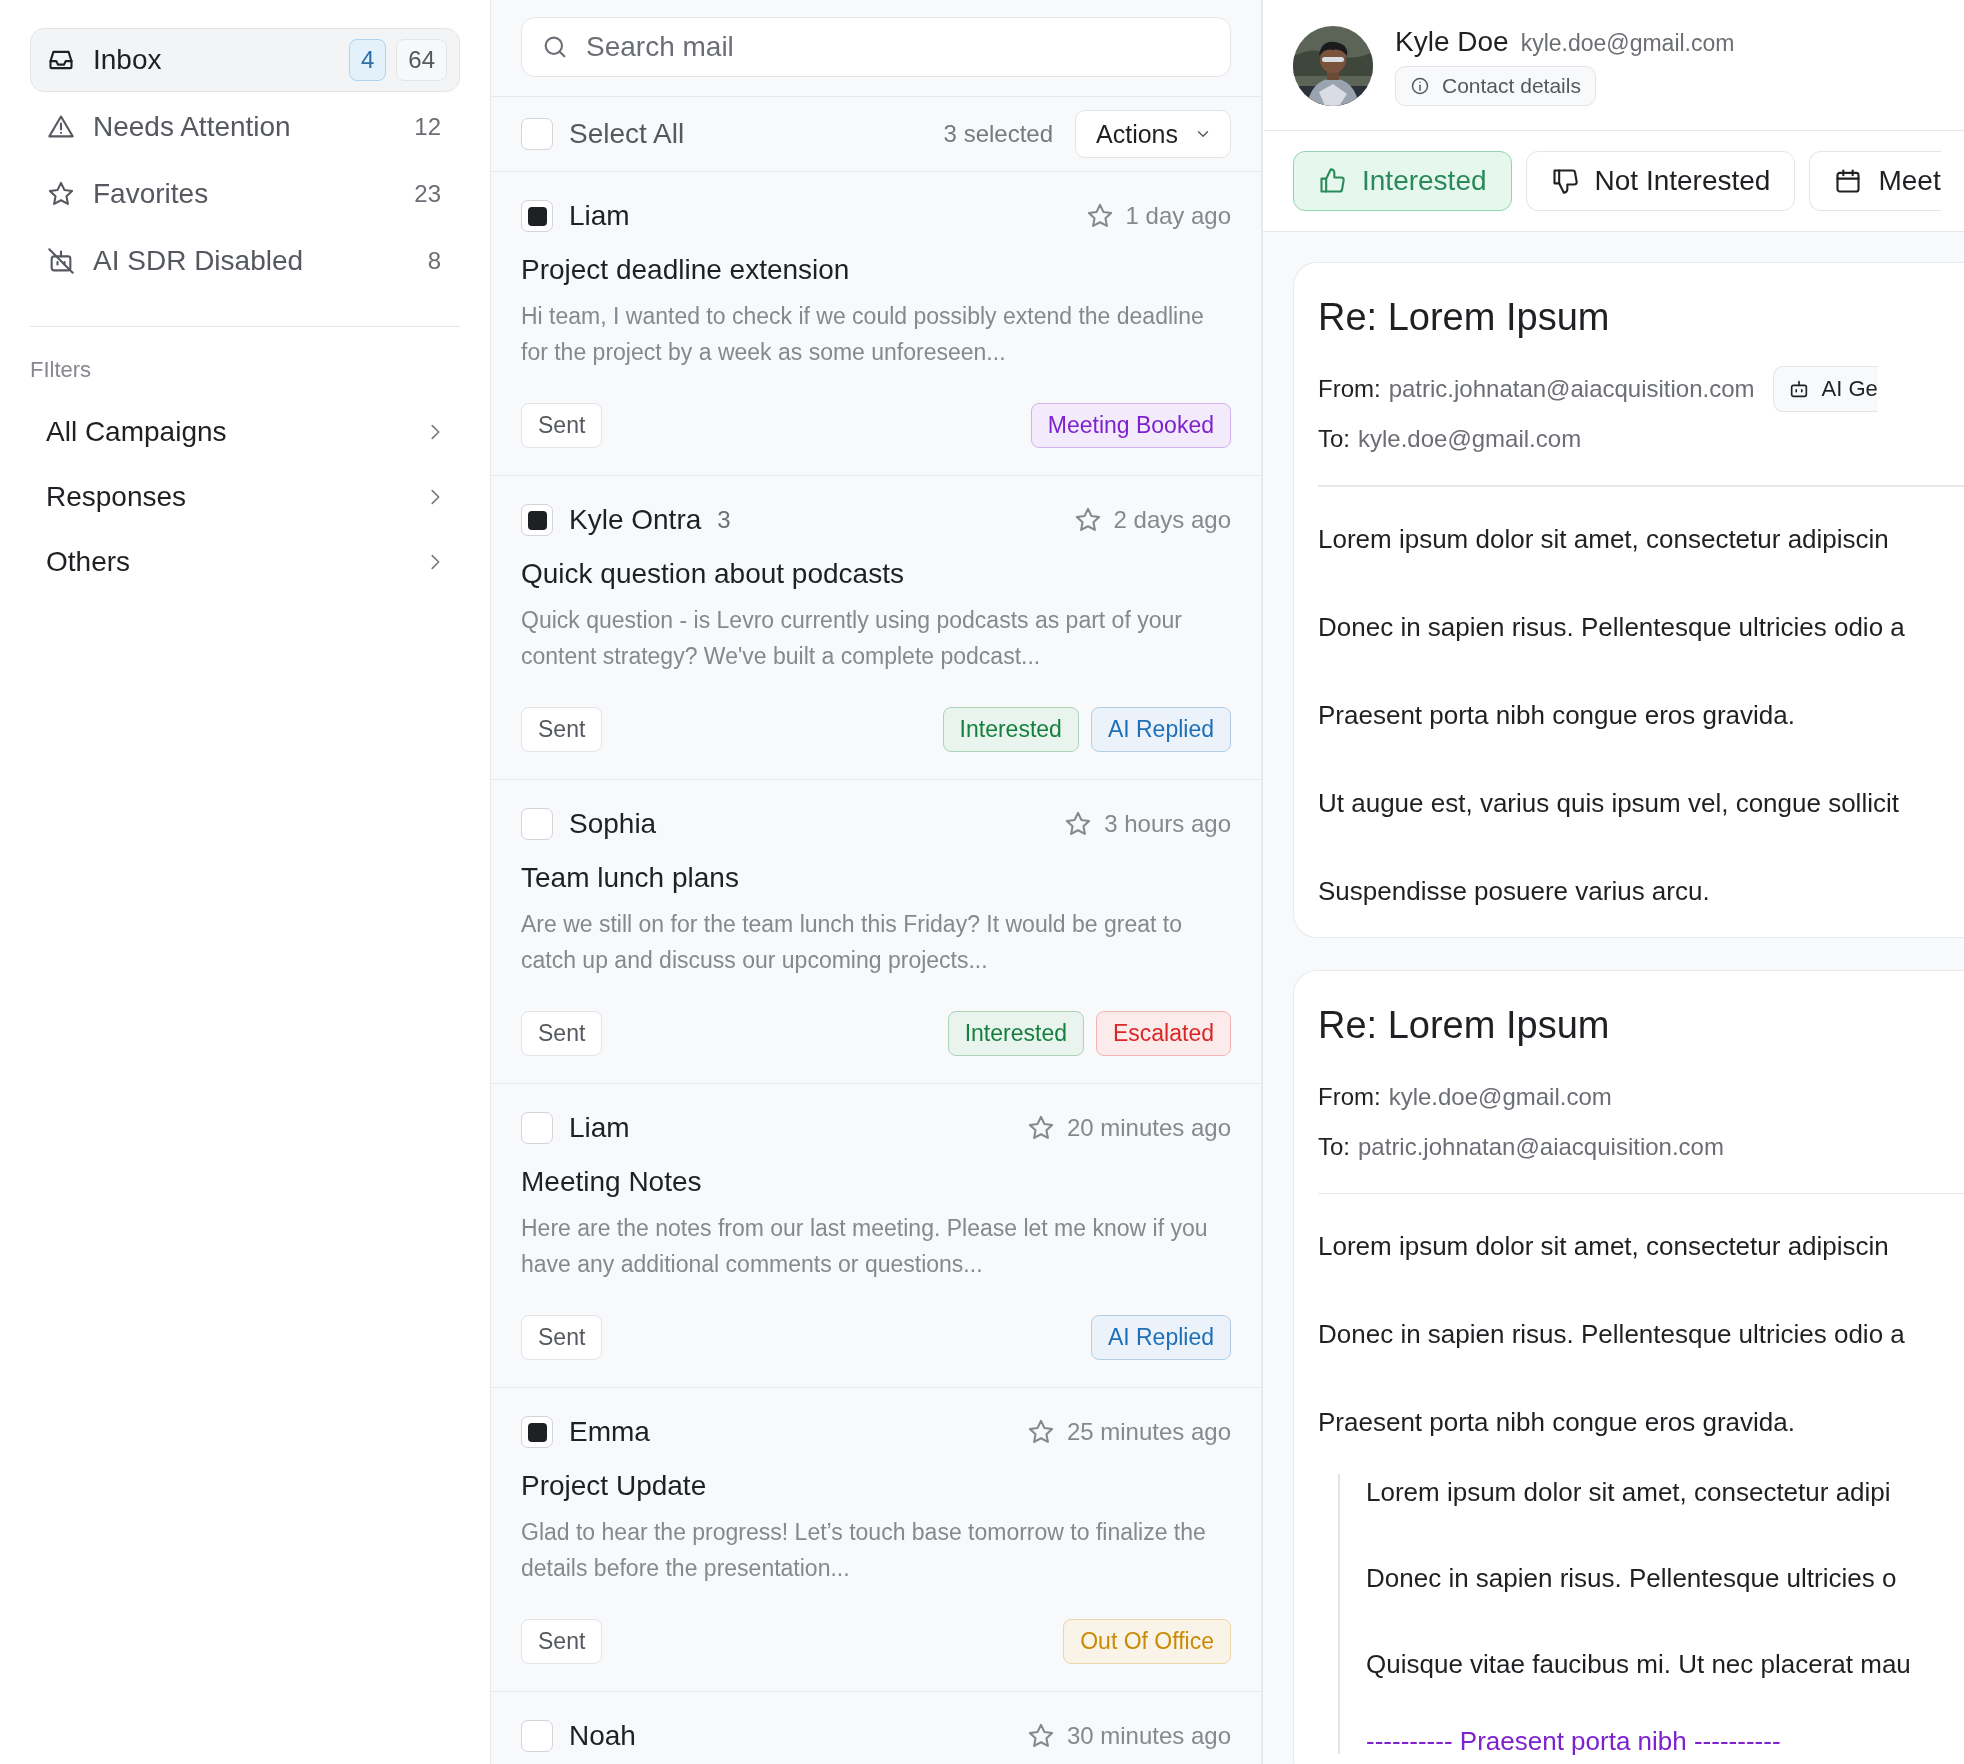 Image resolution: width=1964 pixels, height=1764 pixels. Describe the element at coordinates (876, 47) in the screenshot. I see `search-field: Search mail` at that location.